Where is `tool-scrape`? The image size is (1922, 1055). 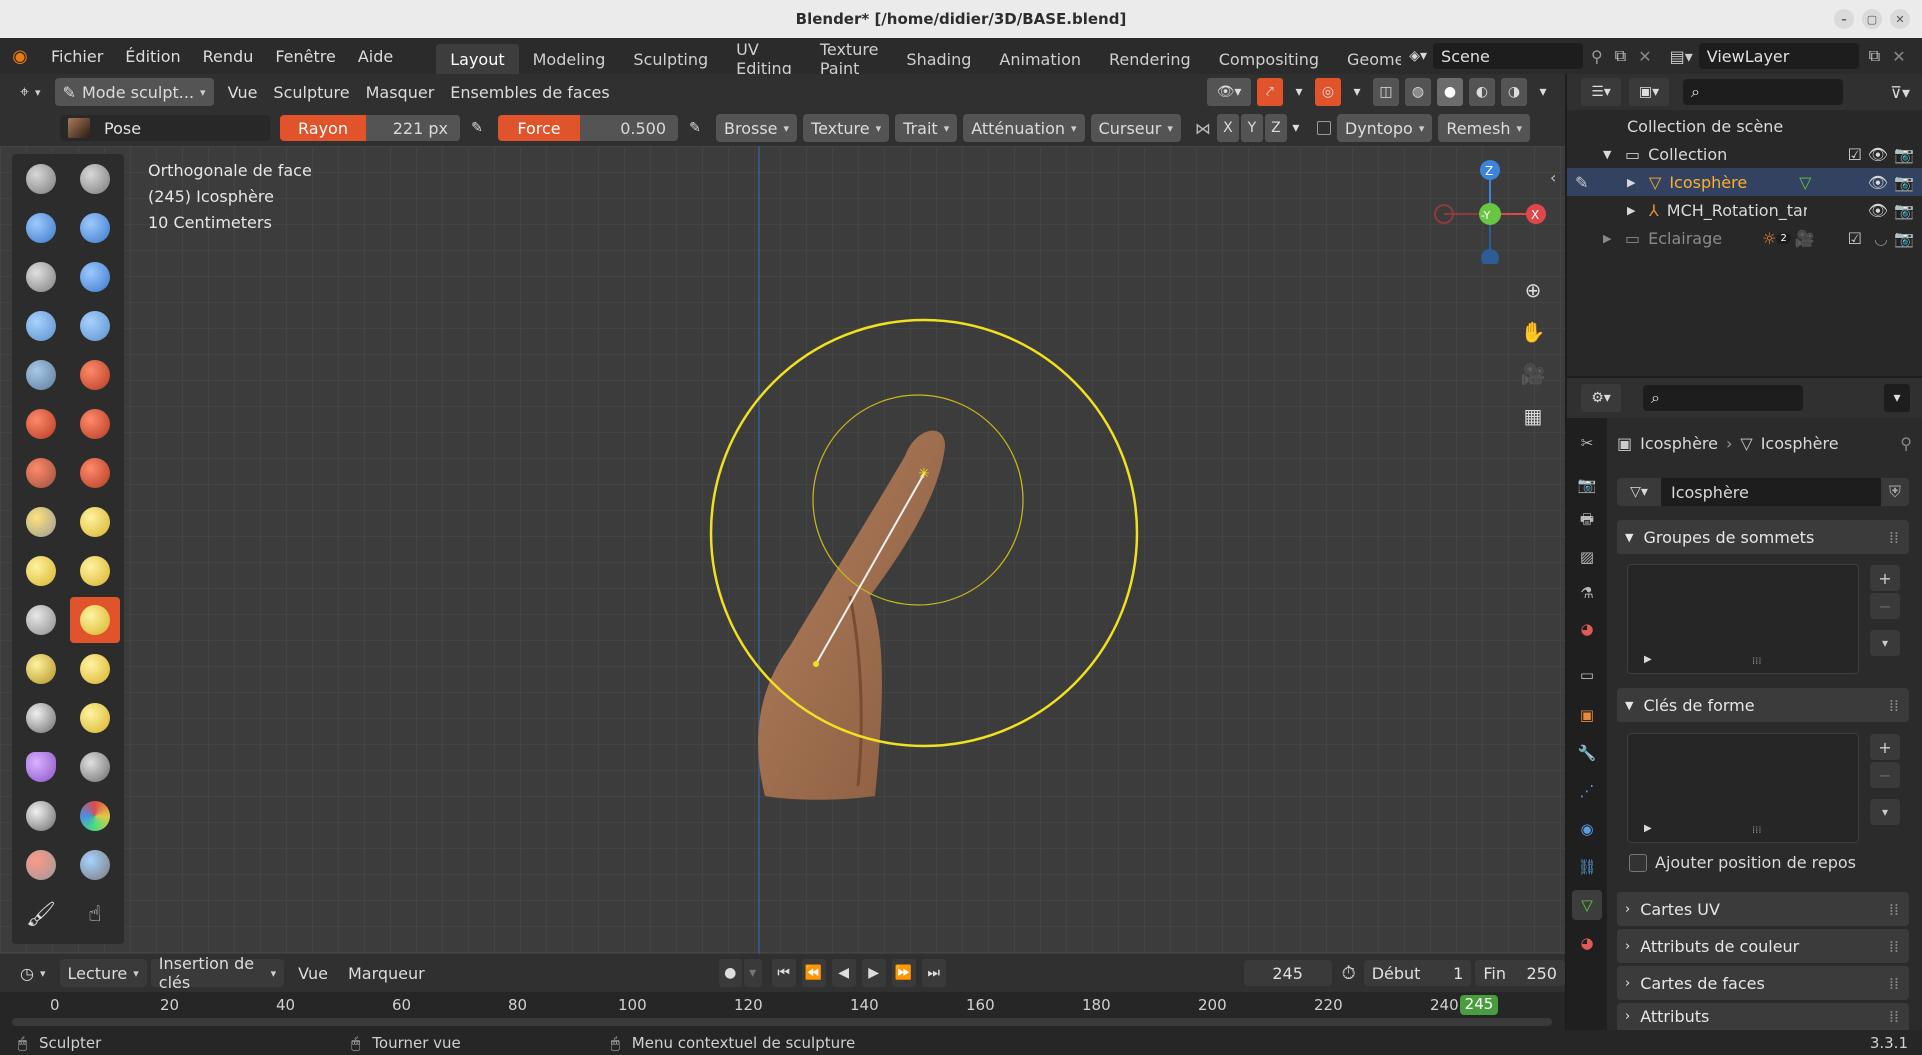 tool-scrape is located at coordinates (41, 473).